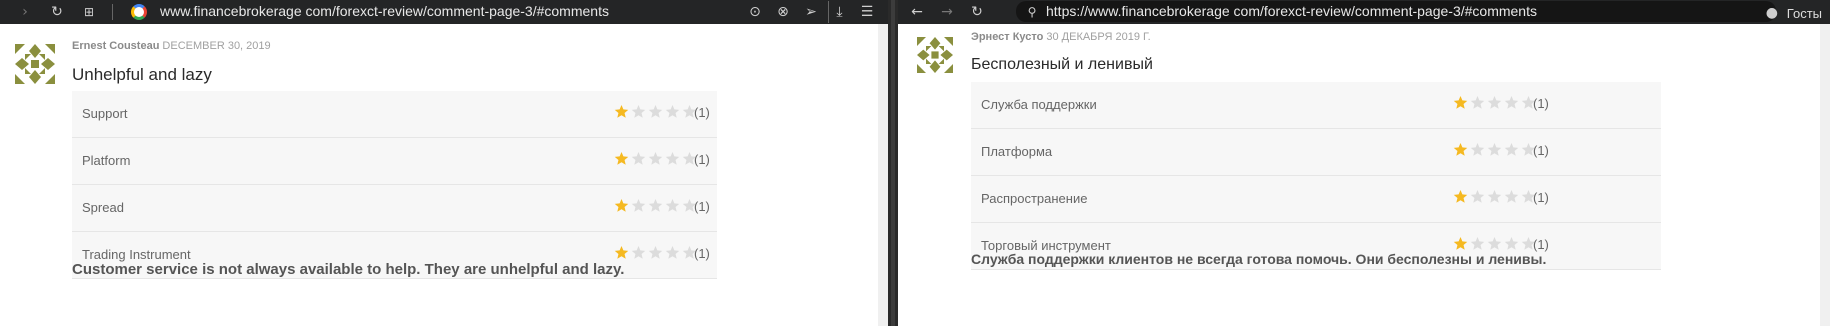 This screenshot has height=326, width=1830. What do you see at coordinates (103, 207) in the screenshot?
I see `rating-label: Spread` at bounding box center [103, 207].